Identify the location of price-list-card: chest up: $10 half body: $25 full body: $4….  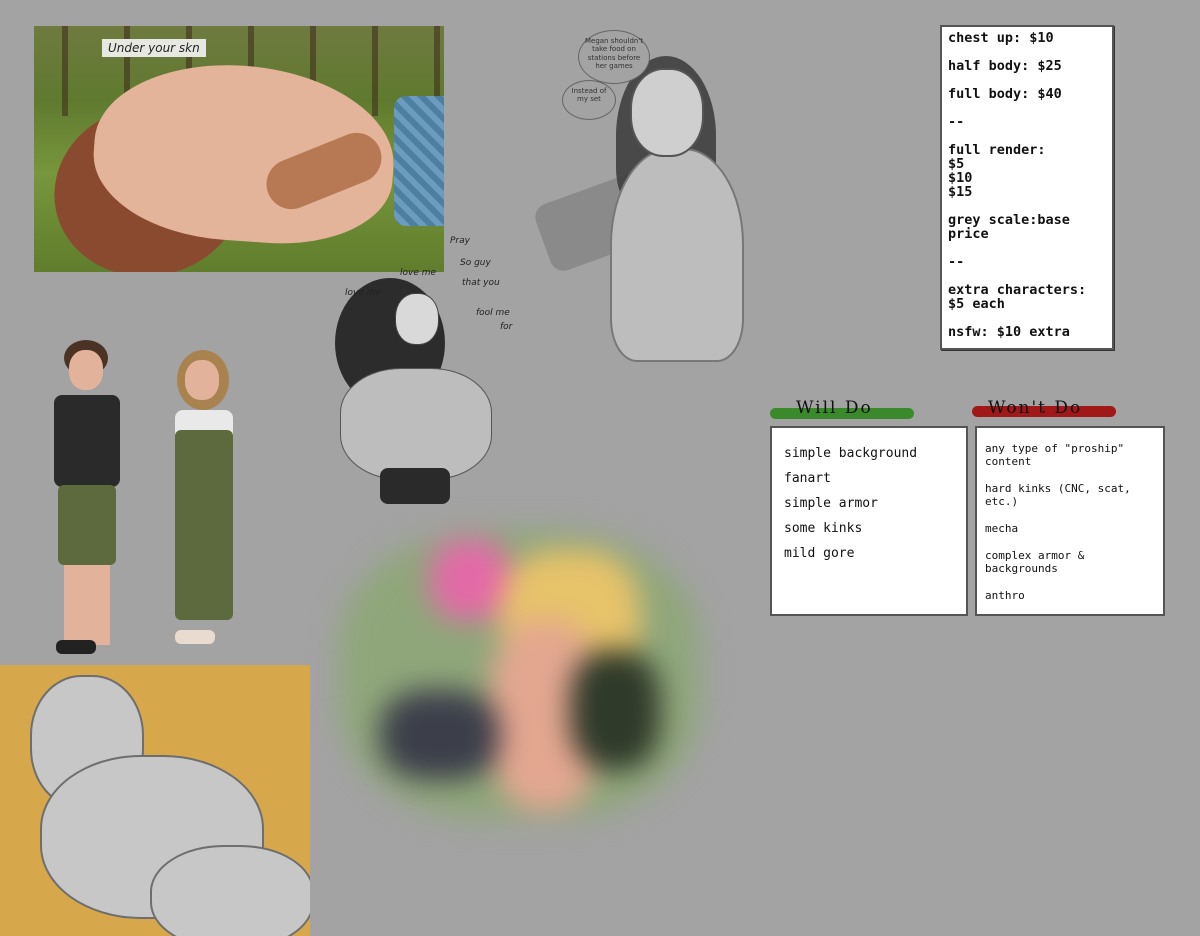
(1027, 187).